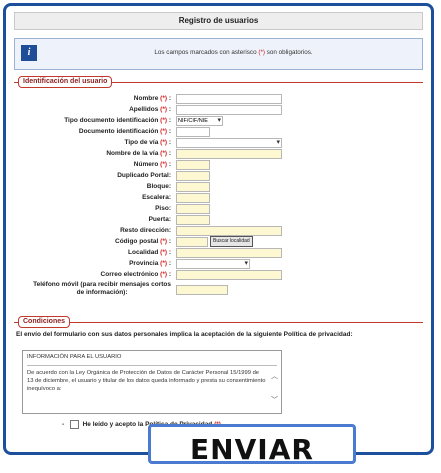  What do you see at coordinates (219, 198) in the screenshot?
I see `row-escalera: Escalera:` at bounding box center [219, 198].